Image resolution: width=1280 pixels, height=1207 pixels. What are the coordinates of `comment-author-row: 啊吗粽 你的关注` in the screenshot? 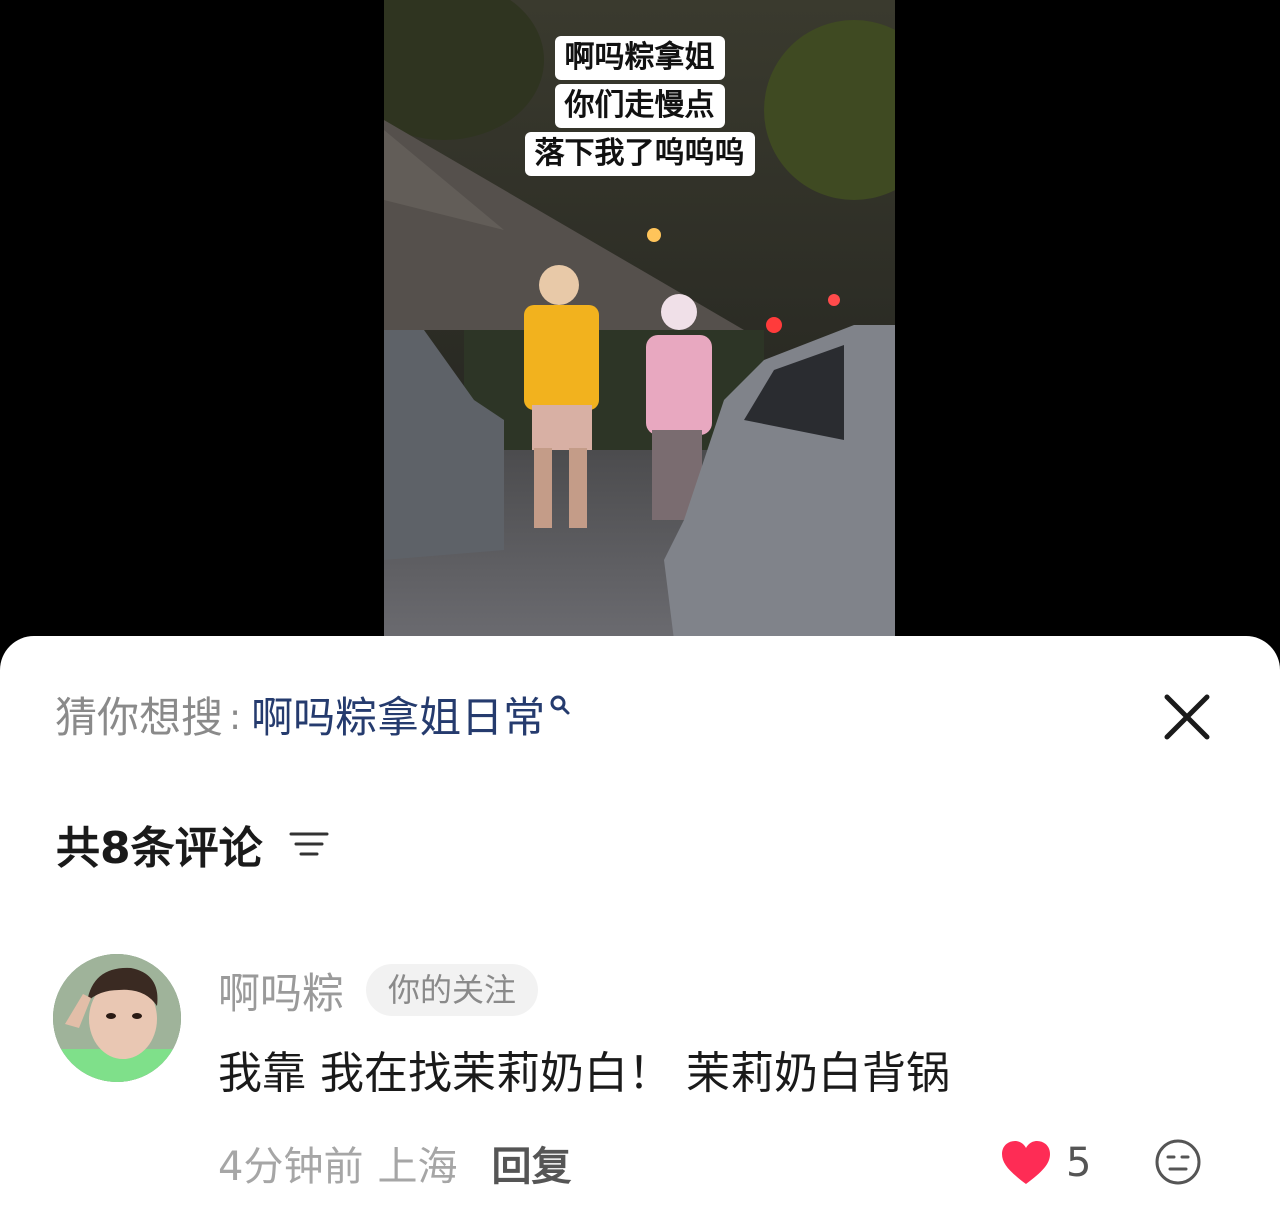 It's located at (378, 990).